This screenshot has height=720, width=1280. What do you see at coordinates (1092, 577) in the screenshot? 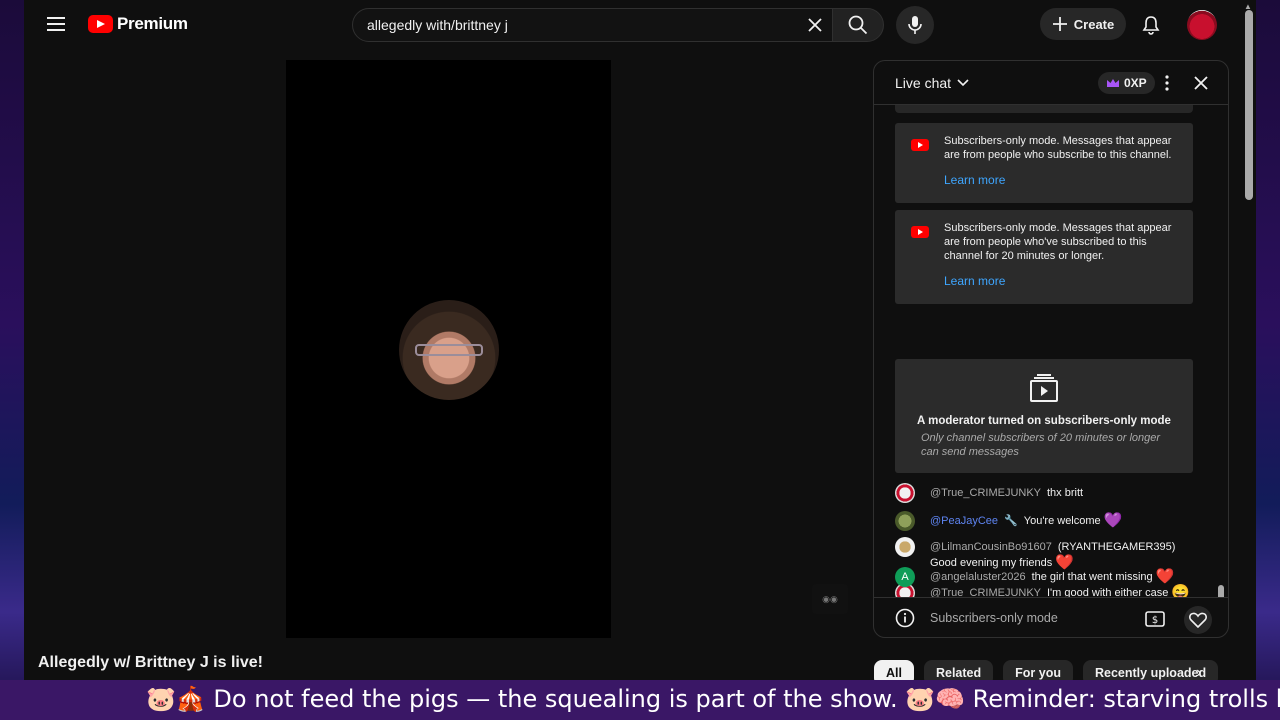
I see `chat-text: the girl that went missing` at bounding box center [1092, 577].